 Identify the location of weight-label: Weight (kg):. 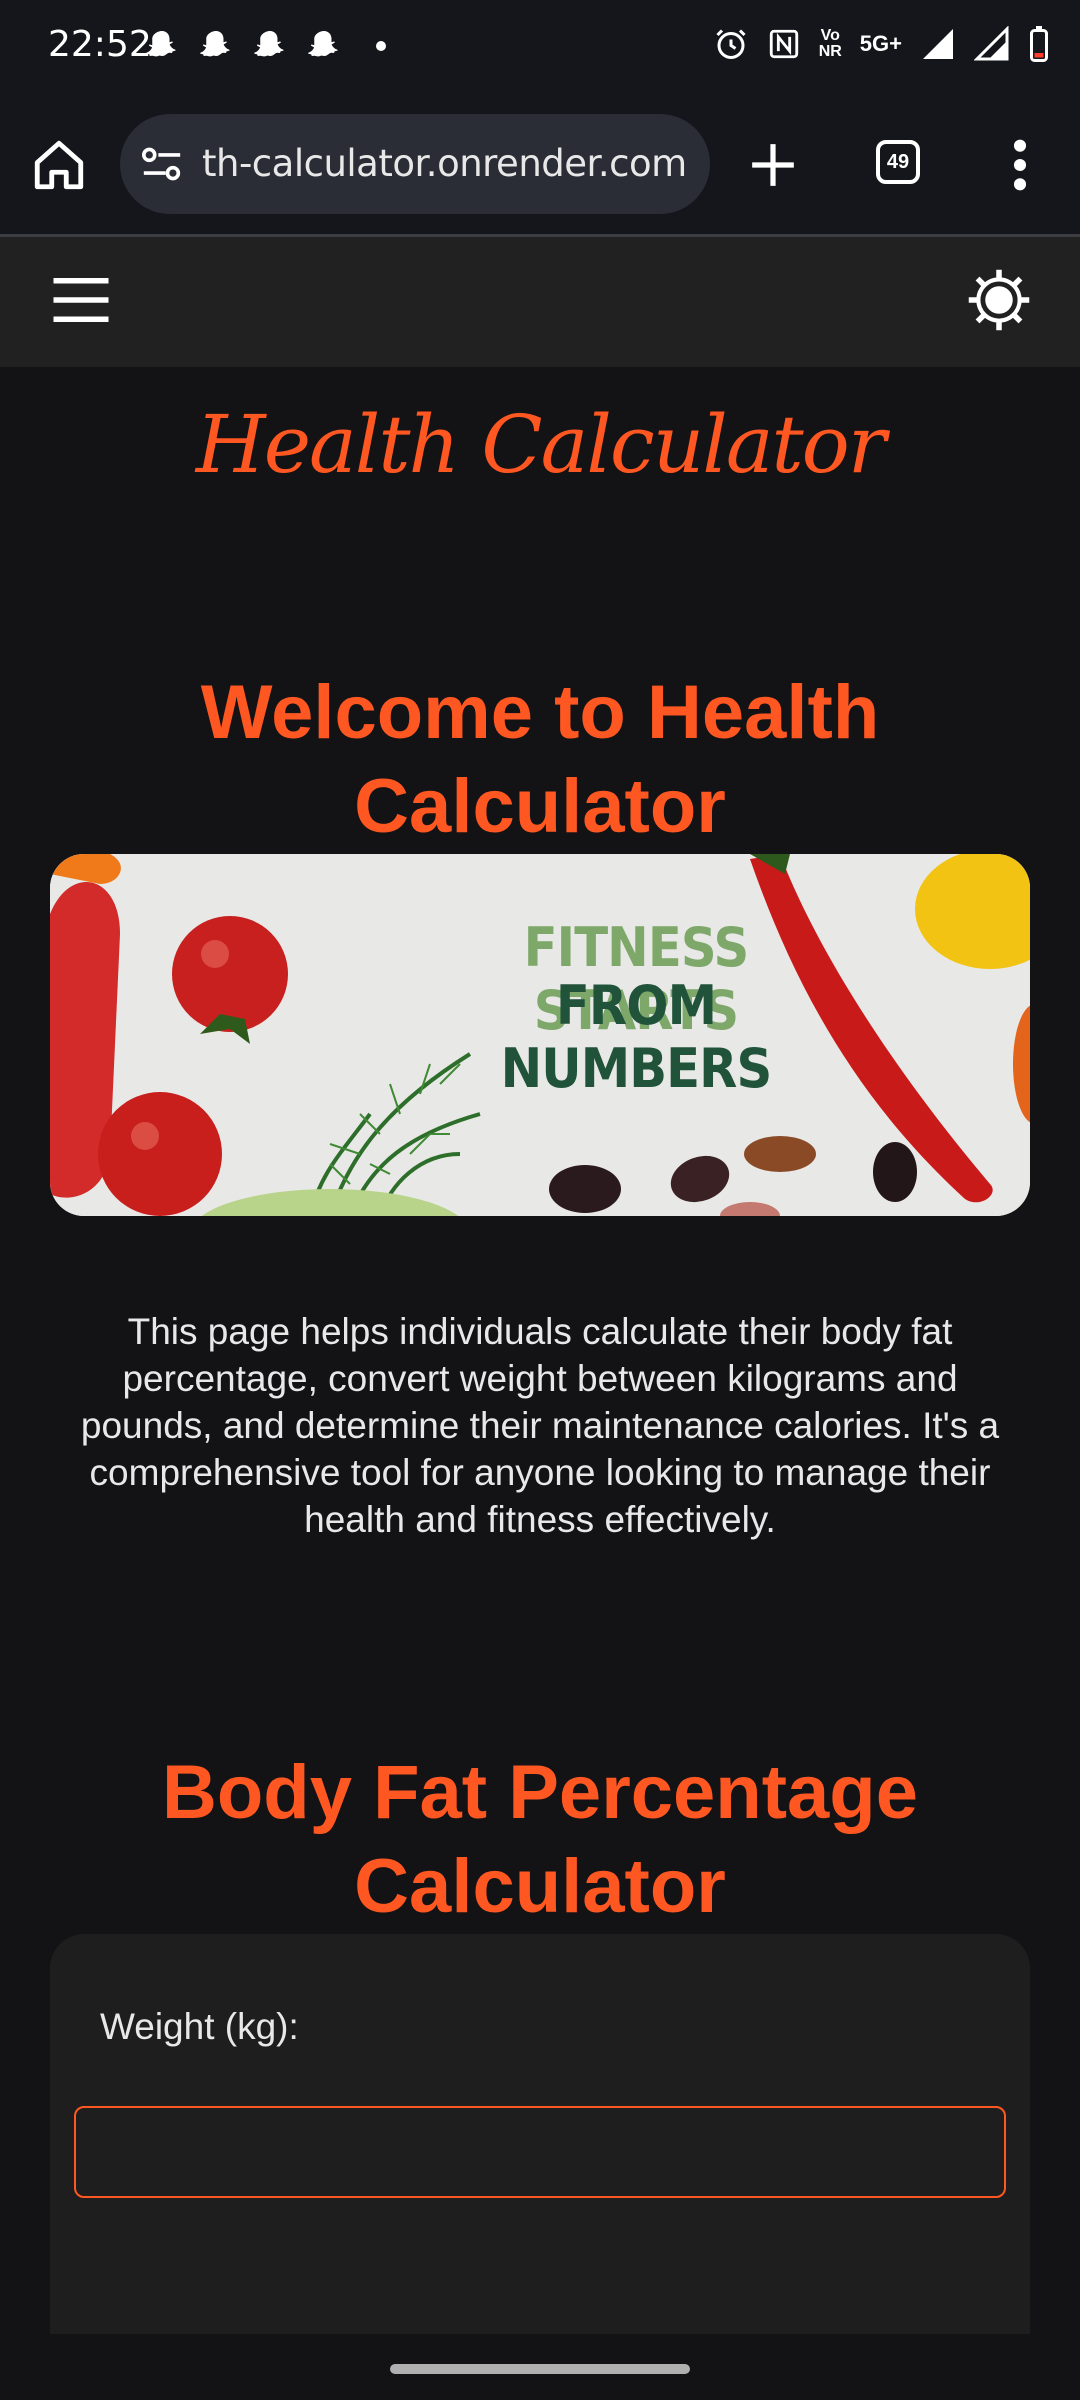
(199, 2026).